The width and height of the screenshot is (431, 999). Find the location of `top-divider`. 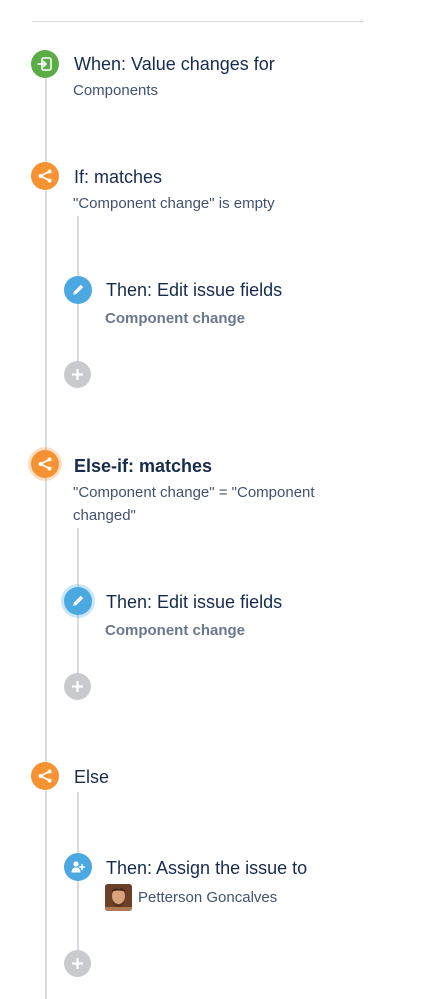

top-divider is located at coordinates (198, 21).